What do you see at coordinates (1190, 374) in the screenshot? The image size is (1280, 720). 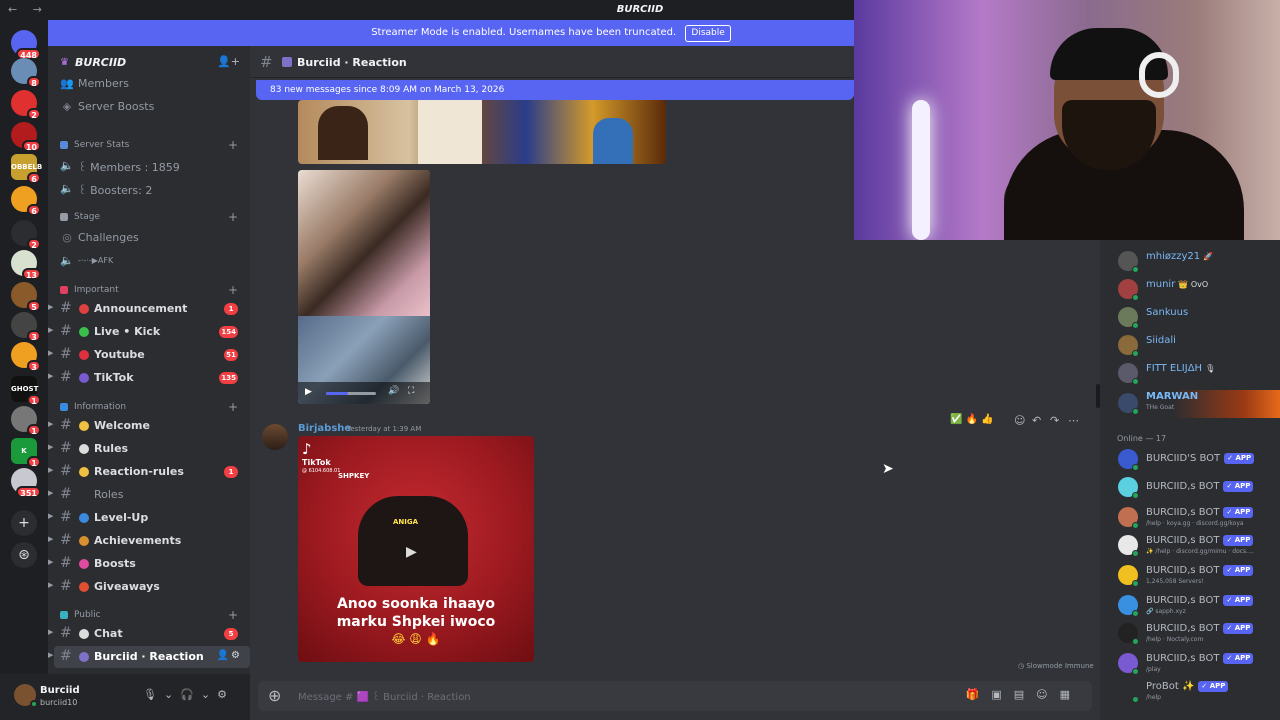 I see `member-item: FITT ELIJΔH 🎙` at bounding box center [1190, 374].